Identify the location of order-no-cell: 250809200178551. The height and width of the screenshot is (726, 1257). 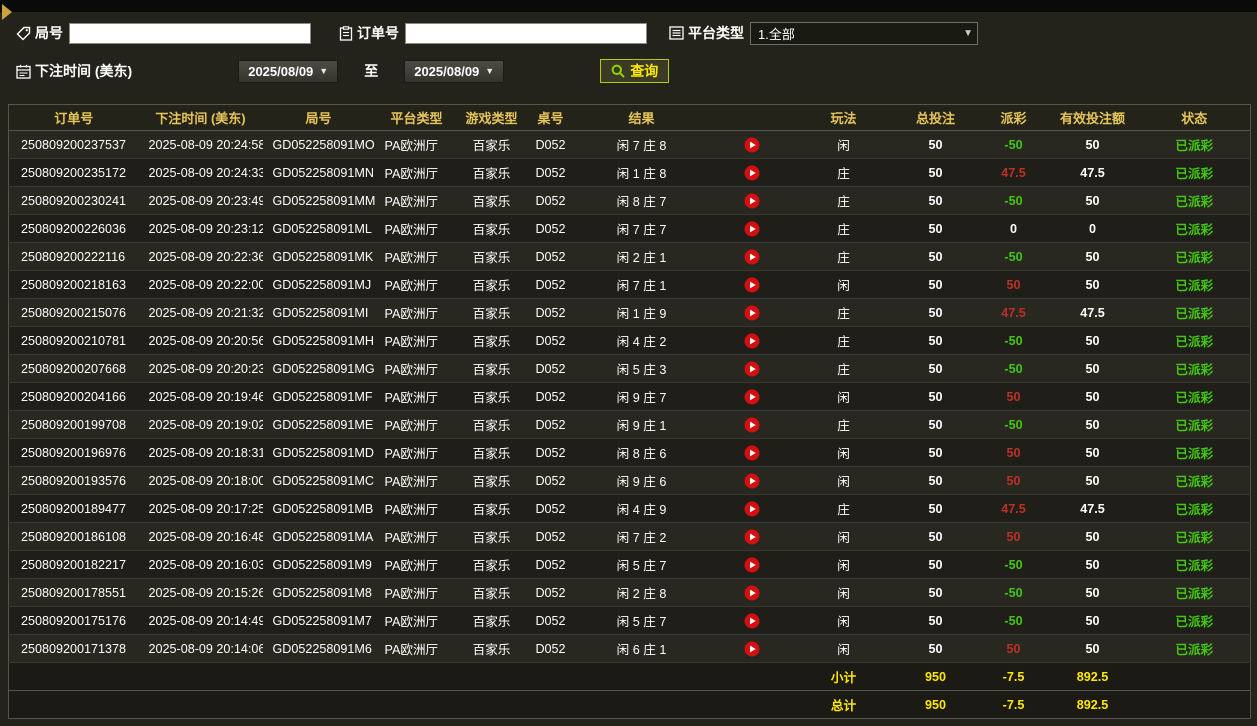
(73, 592).